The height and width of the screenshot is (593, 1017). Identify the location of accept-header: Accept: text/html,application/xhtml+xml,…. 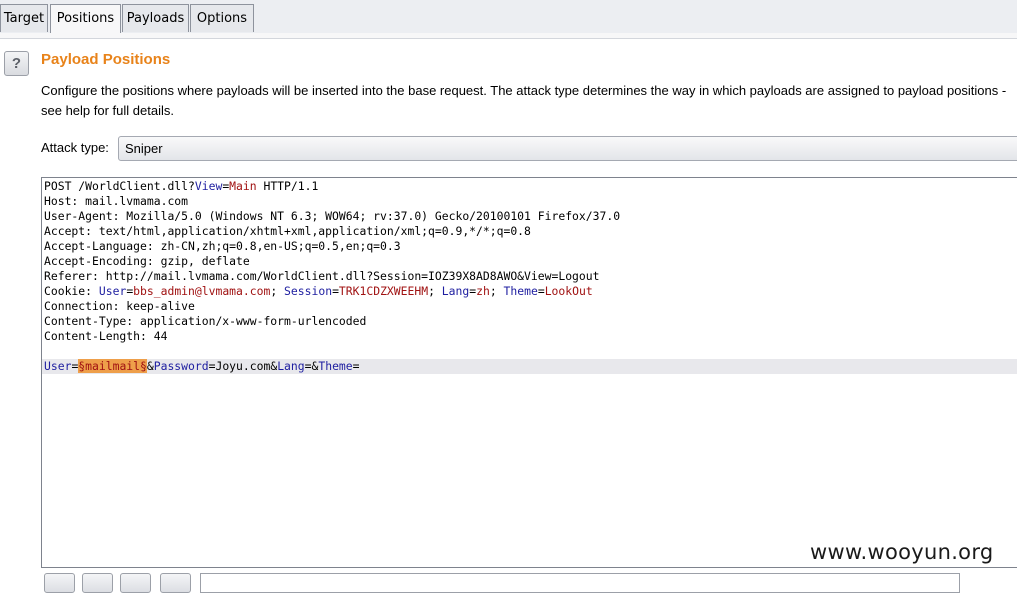
(287, 231).